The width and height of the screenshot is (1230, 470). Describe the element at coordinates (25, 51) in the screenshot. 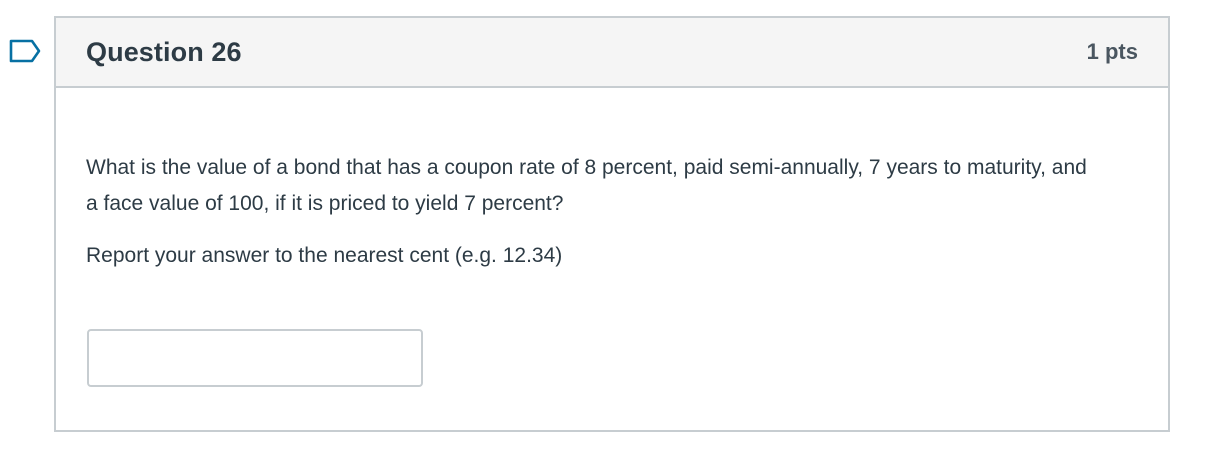

I see `flag-question-icon` at that location.